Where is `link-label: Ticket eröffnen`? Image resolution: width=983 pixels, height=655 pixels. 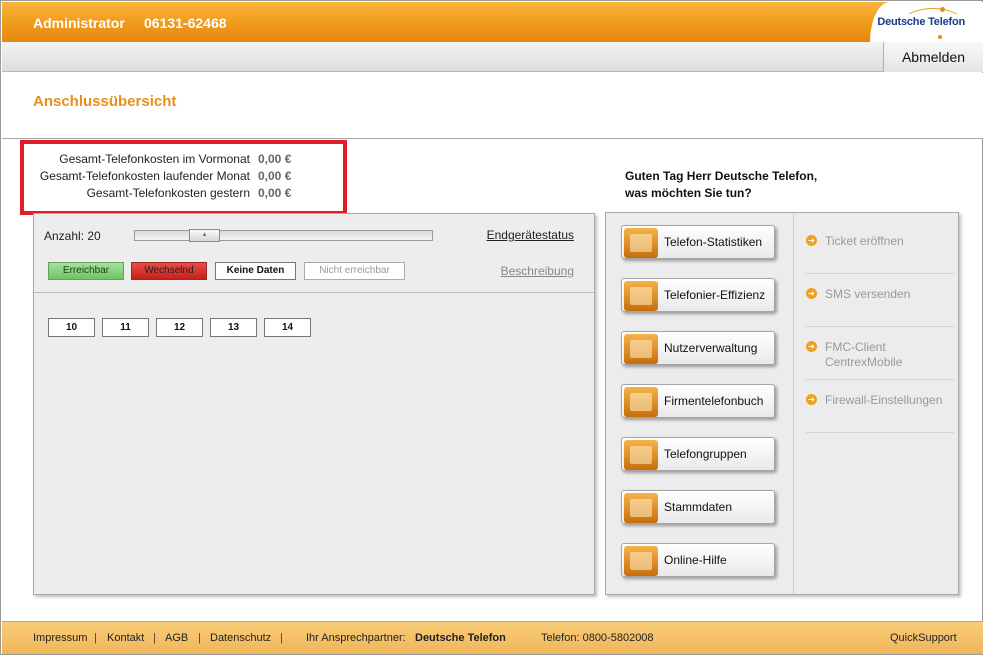
link-label: Ticket eröffnen is located at coordinates (864, 241).